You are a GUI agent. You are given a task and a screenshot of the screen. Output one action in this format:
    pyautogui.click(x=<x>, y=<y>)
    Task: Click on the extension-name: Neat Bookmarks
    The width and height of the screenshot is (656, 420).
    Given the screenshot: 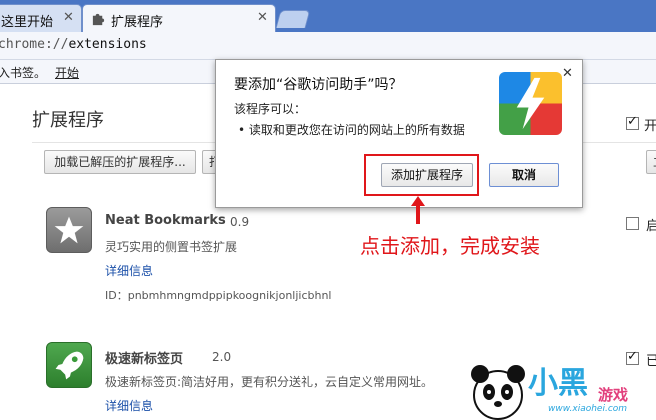 What is the action you would take?
    pyautogui.click(x=165, y=220)
    